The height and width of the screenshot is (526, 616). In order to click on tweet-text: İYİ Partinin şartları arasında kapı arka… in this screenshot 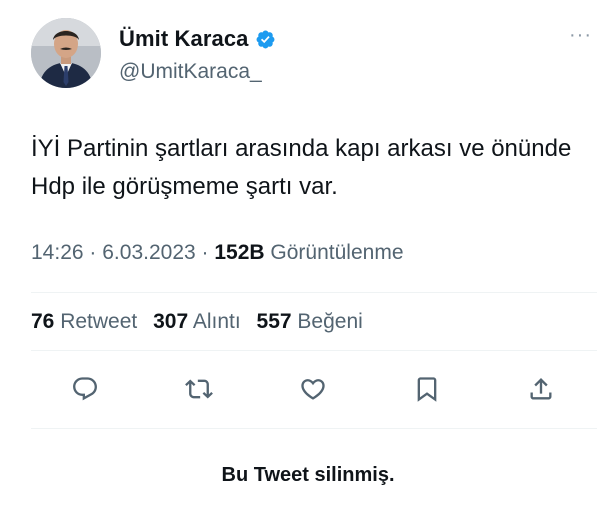, I will do `click(301, 167)`.